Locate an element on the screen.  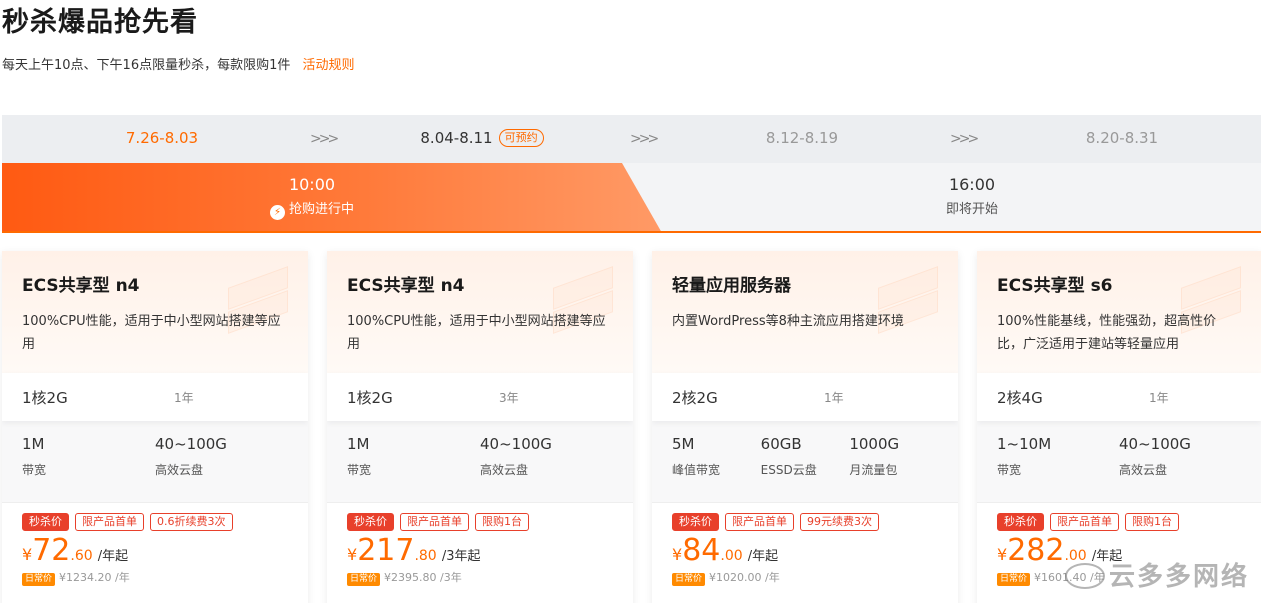
attributes: 5M 峰值带宽 60GB ESSD云盘 1000G 月流量包 is located at coordinates (805, 462).